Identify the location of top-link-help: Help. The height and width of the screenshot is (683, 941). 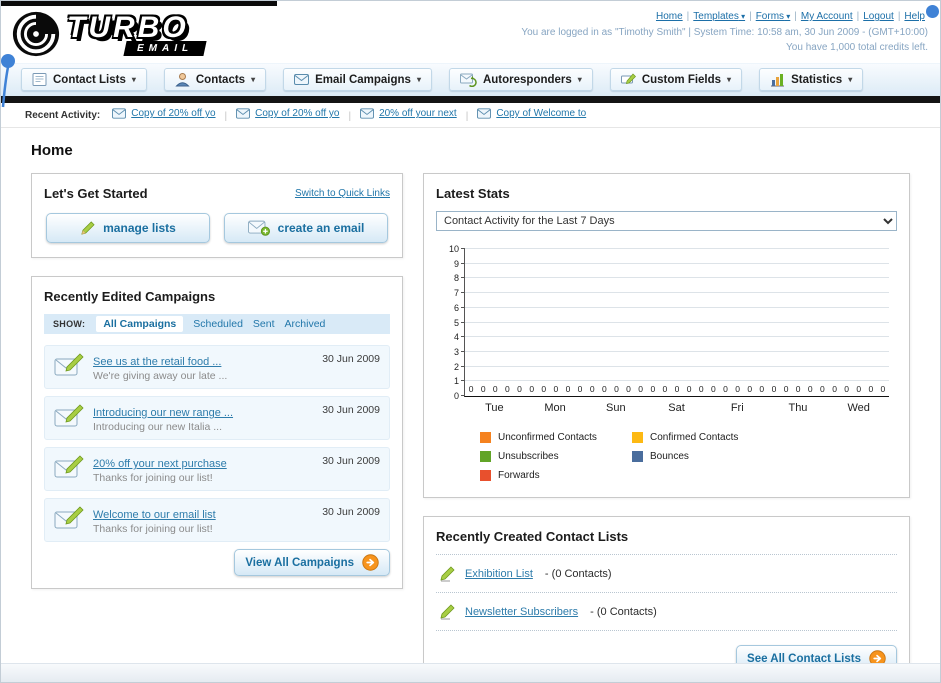
(914, 16).